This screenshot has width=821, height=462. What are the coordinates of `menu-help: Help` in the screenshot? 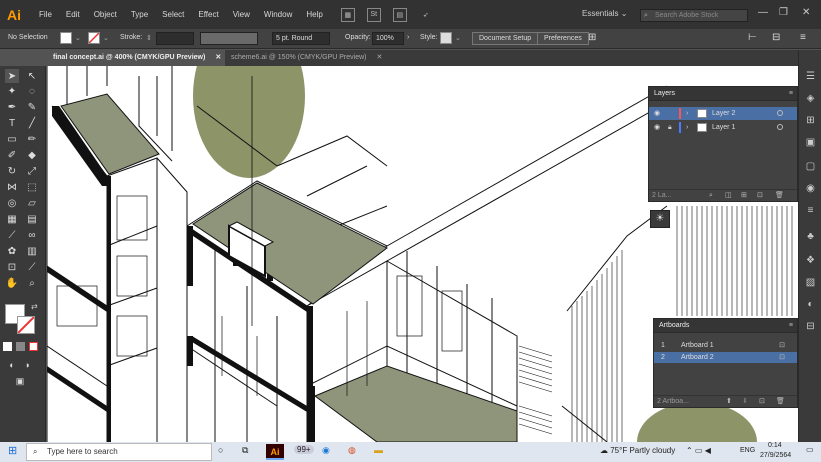 It's located at (314, 14).